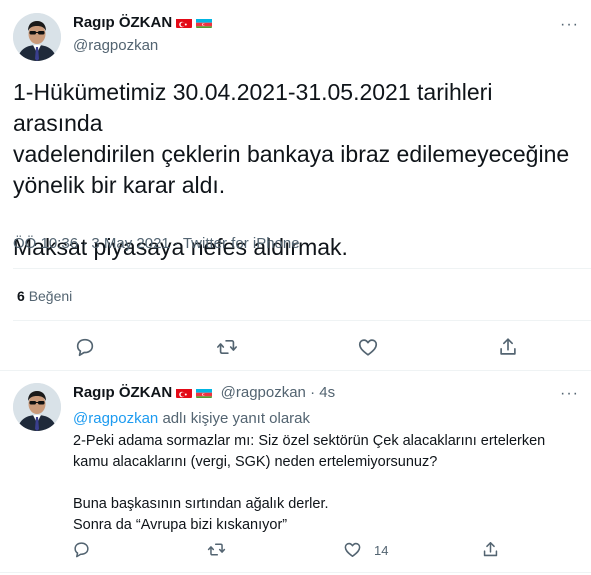 This screenshot has width=591, height=575. I want to click on reply-text-line: Buna başkasının sırtından ağalık derler., so click(201, 504).